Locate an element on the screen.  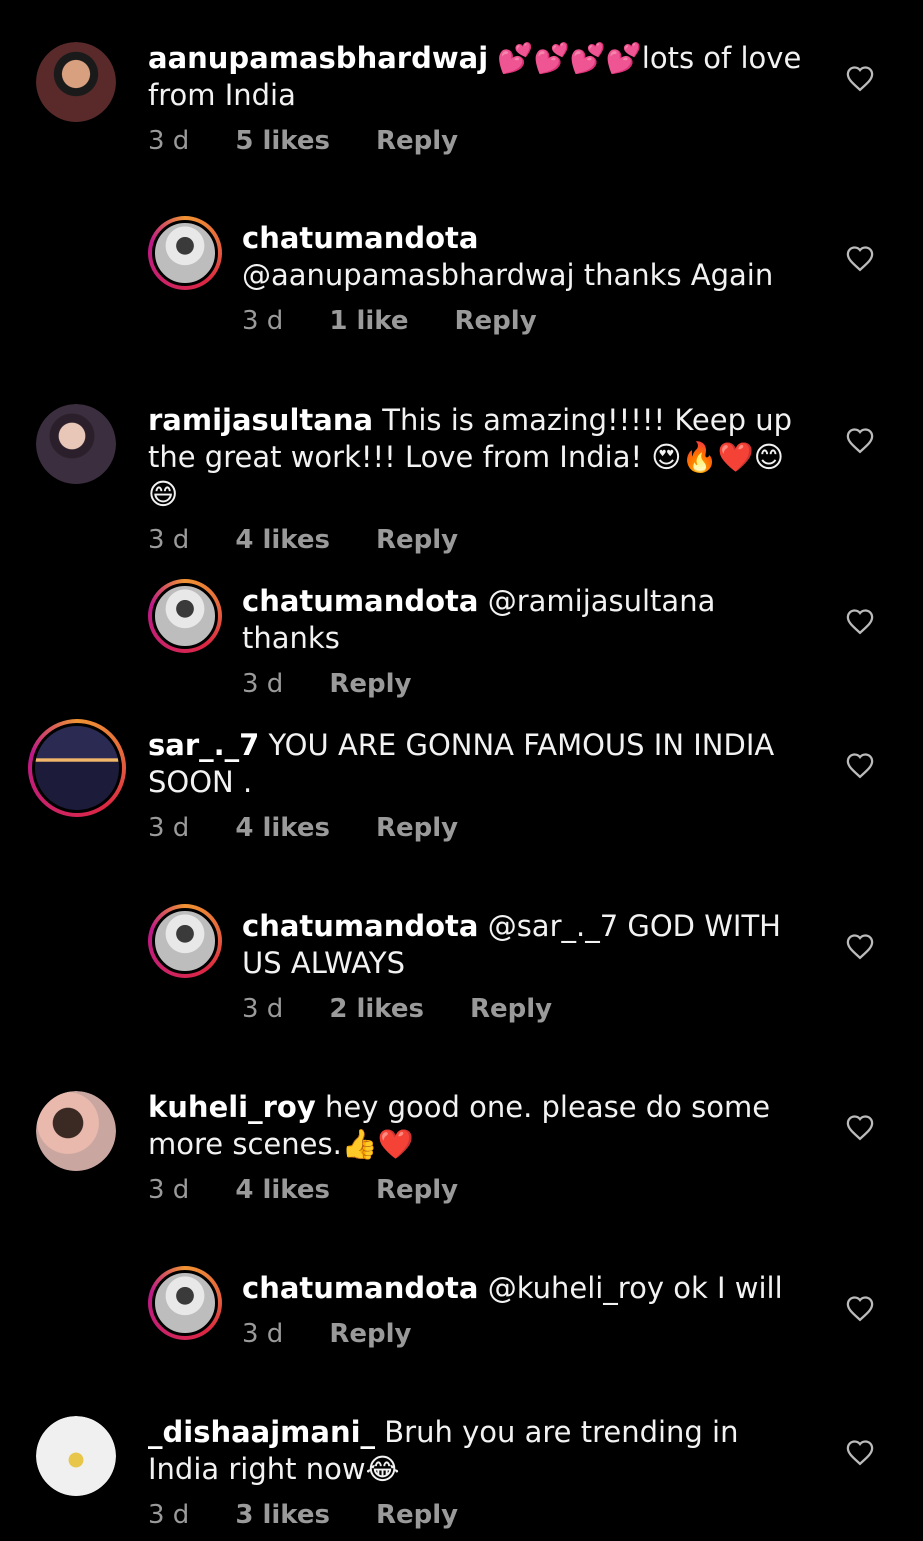
comment-likes: 5 likes is located at coordinates (282, 141).